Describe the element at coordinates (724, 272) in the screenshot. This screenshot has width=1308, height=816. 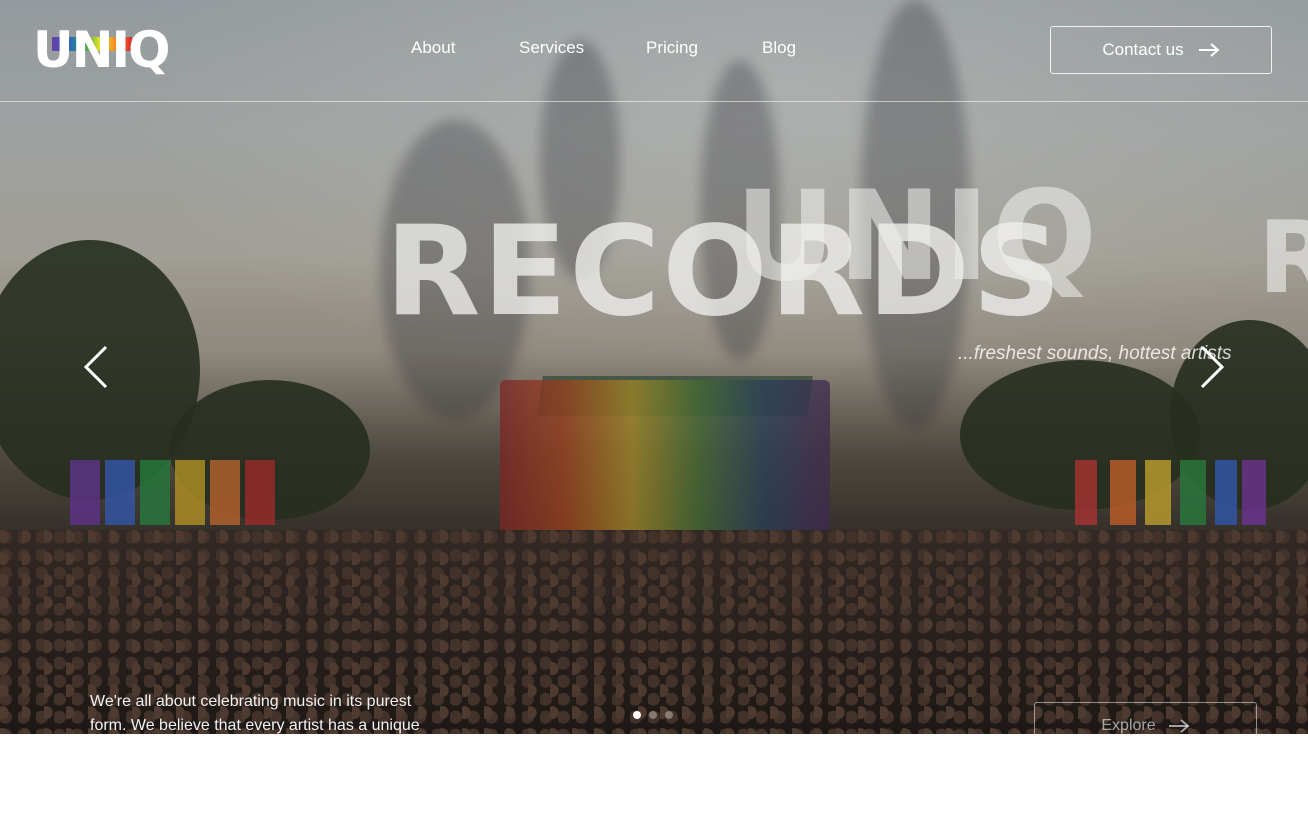
I see `hero-word-primary: RECORDS` at that location.